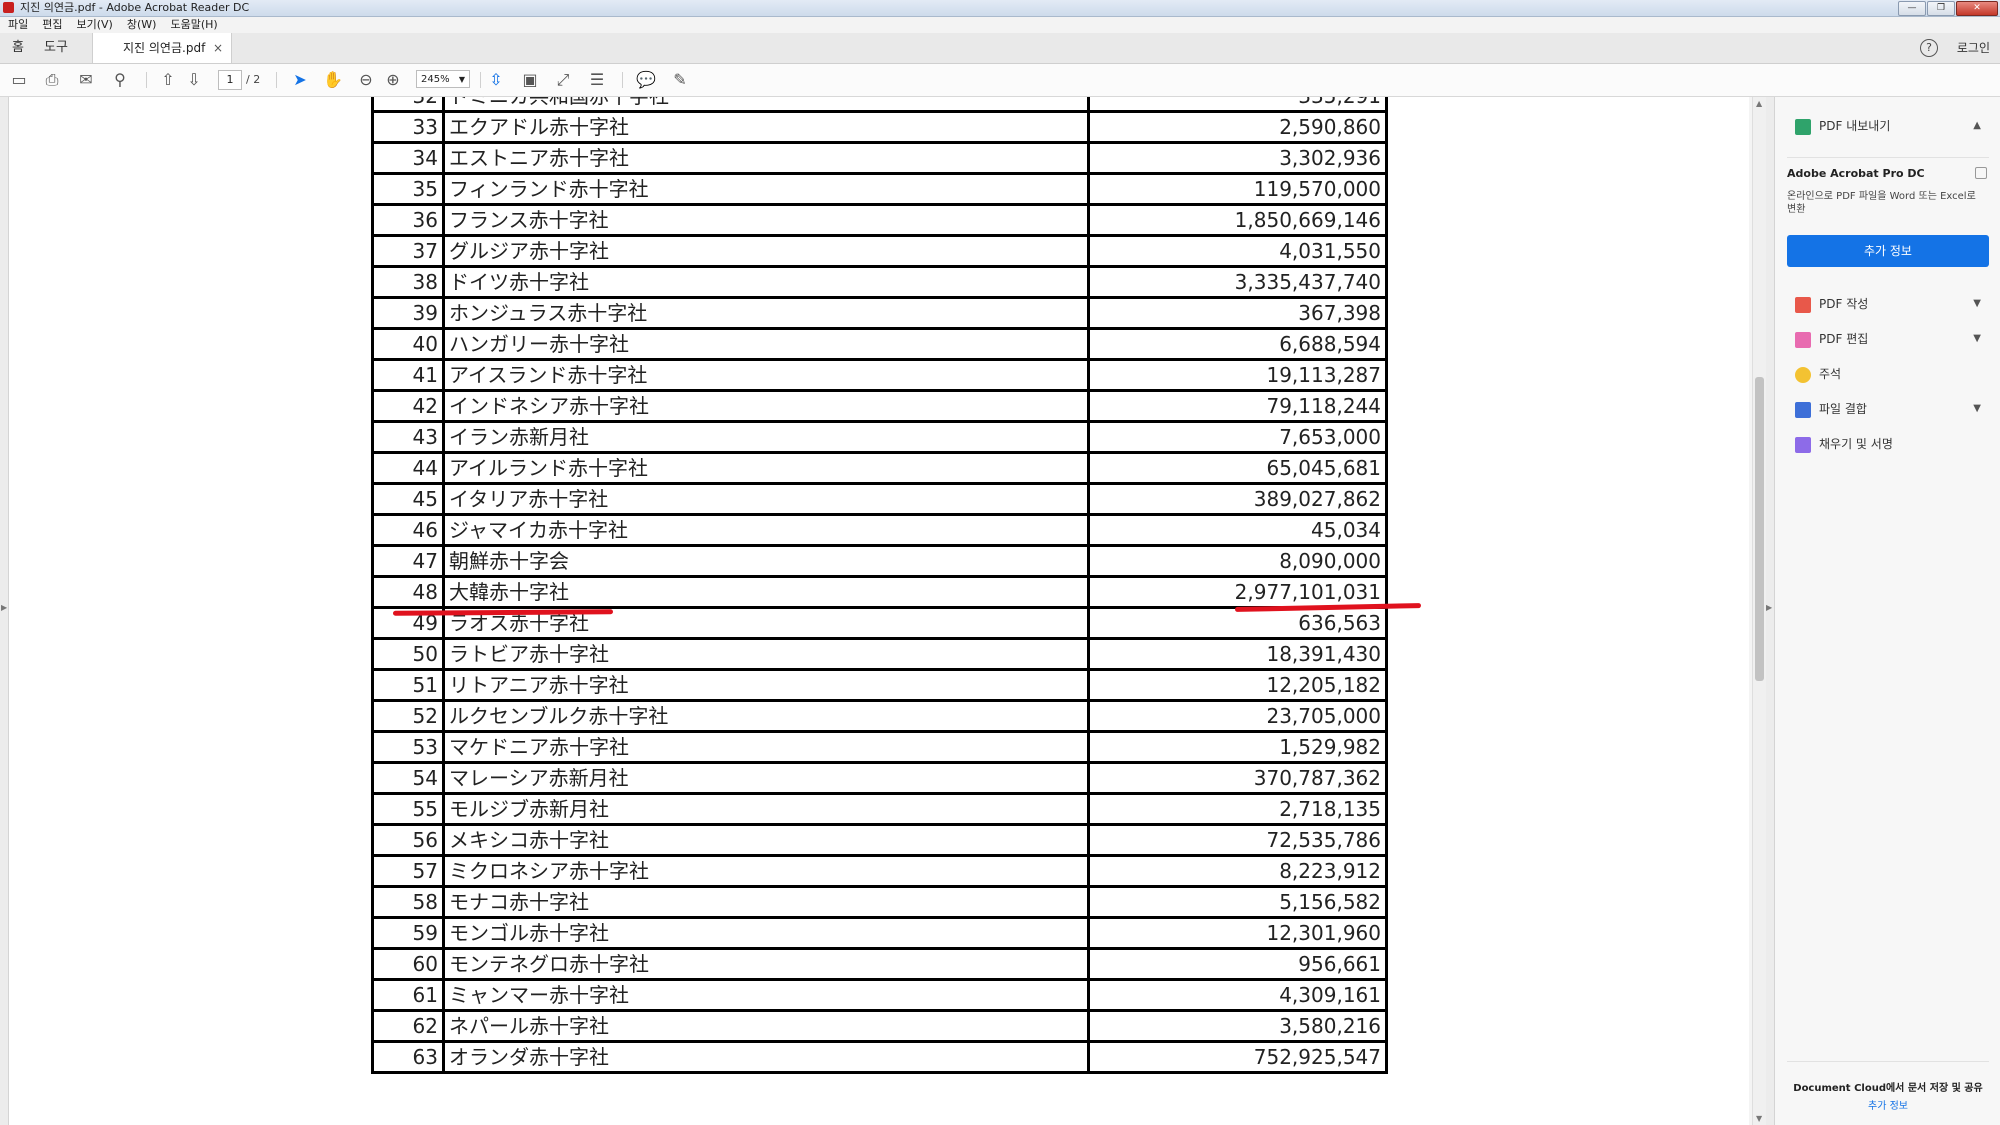 This screenshot has height=1125, width=2000. I want to click on row-number: 40, so click(408, 344).